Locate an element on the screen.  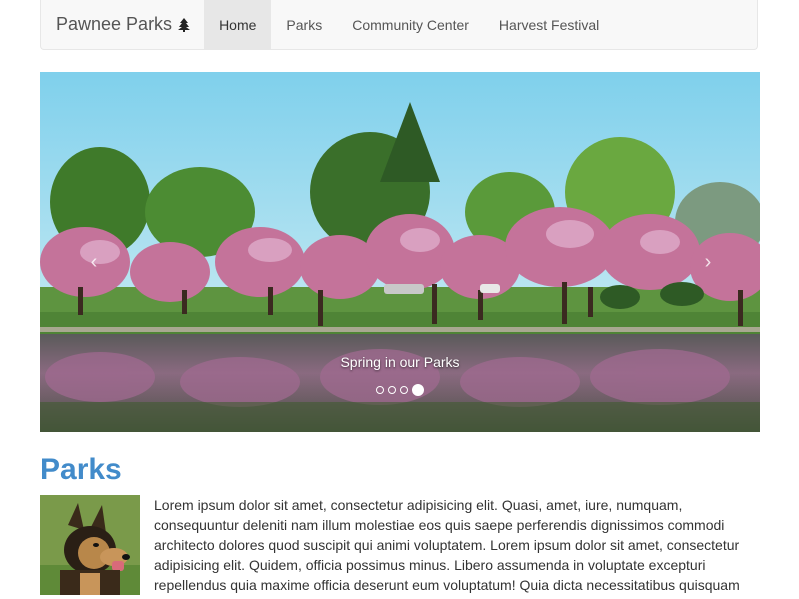
brand: Pawnee Parks is located at coordinates (122, 24).